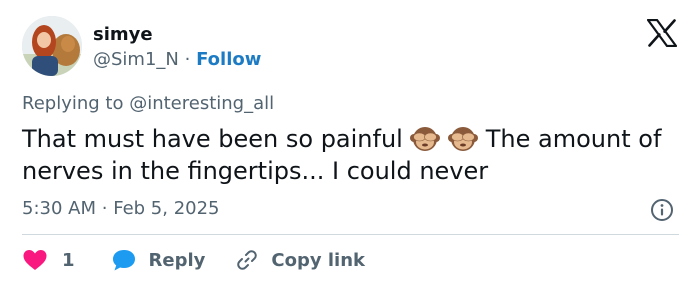 The height and width of the screenshot is (287, 700). Describe the element at coordinates (212, 139) in the screenshot. I see `tweet-text-before: That must have been so painful` at that location.